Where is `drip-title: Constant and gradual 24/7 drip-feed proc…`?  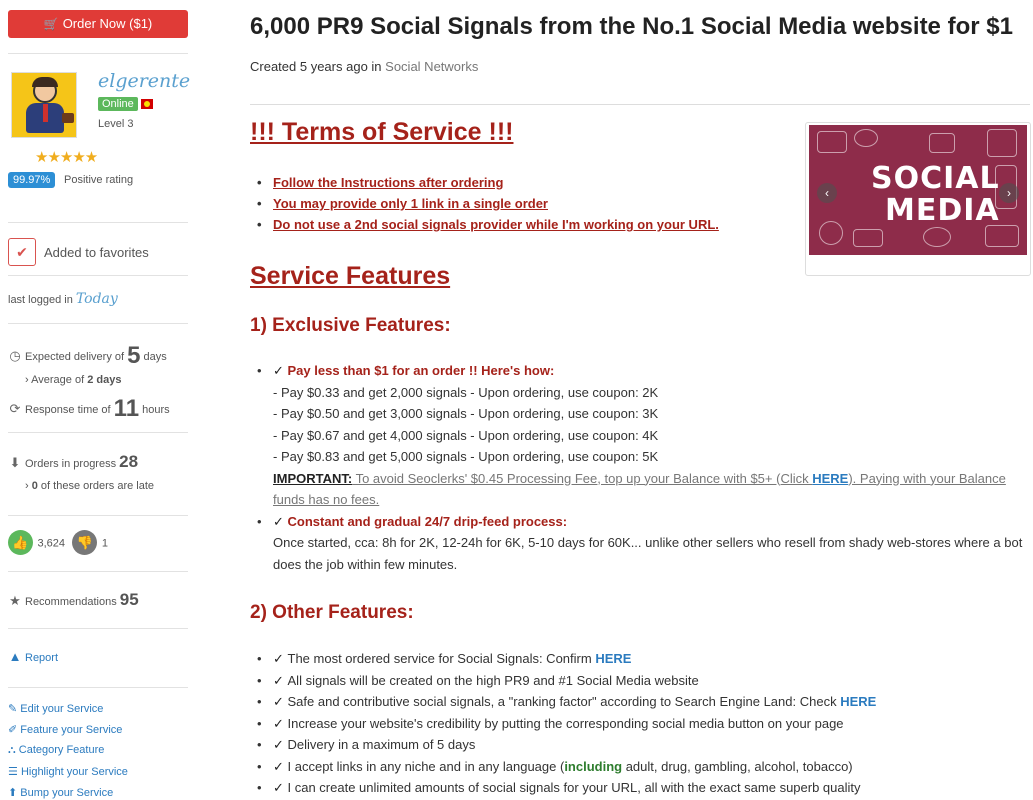
drip-title: Constant and gradual 24/7 drip-feed proc… is located at coordinates (427, 521).